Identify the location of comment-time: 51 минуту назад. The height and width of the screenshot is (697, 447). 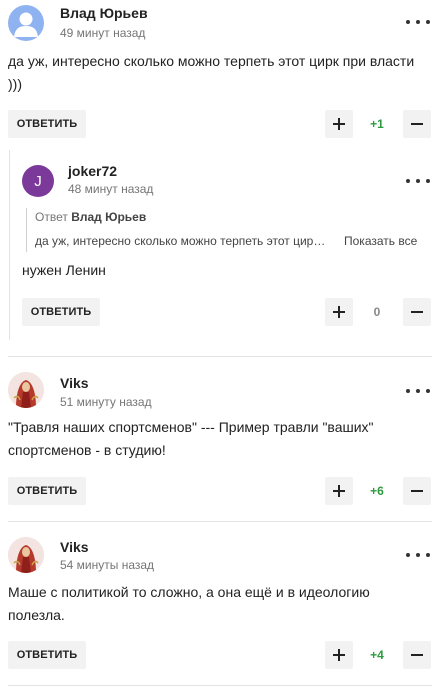
(106, 402).